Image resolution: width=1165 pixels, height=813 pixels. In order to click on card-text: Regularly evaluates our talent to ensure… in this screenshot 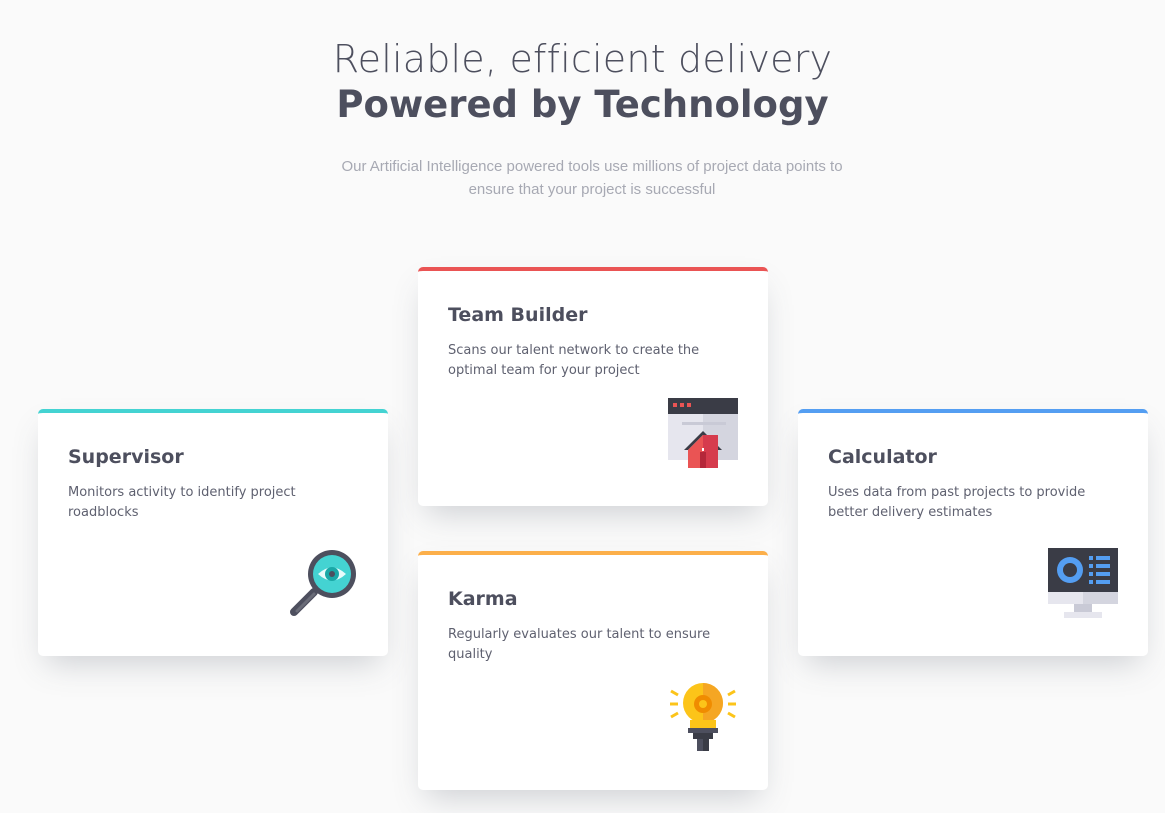, I will do `click(579, 644)`.